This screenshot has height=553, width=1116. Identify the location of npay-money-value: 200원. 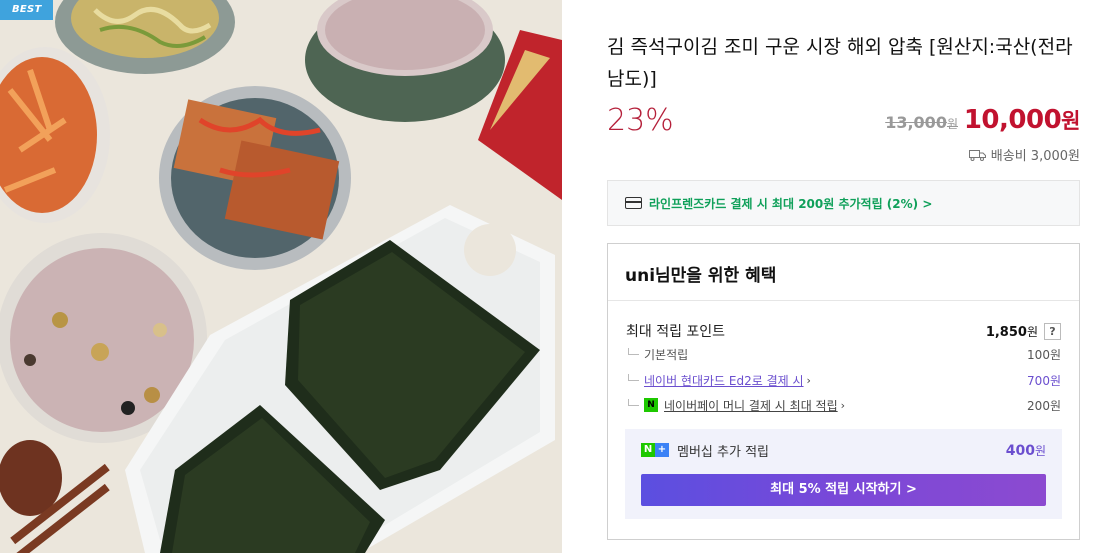
(1044, 405).